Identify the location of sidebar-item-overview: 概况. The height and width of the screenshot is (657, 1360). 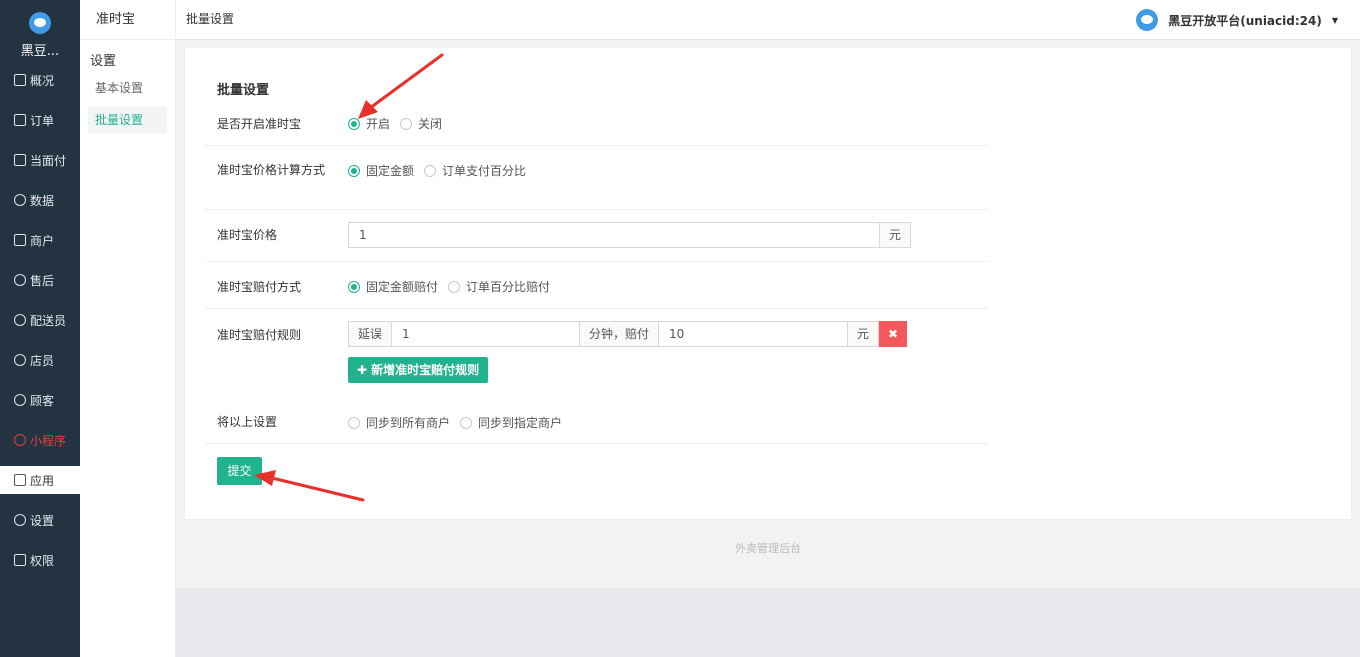
(40, 80).